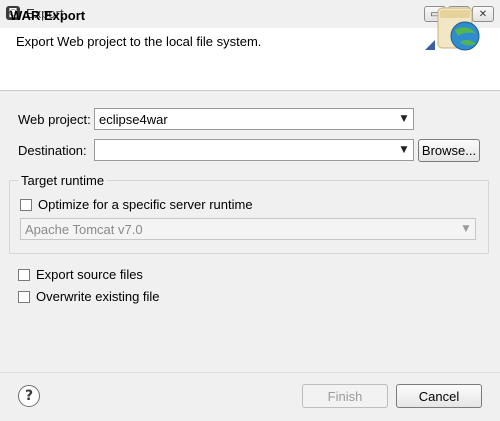  What do you see at coordinates (254, 150) in the screenshot?
I see `destination-combo: ▼` at bounding box center [254, 150].